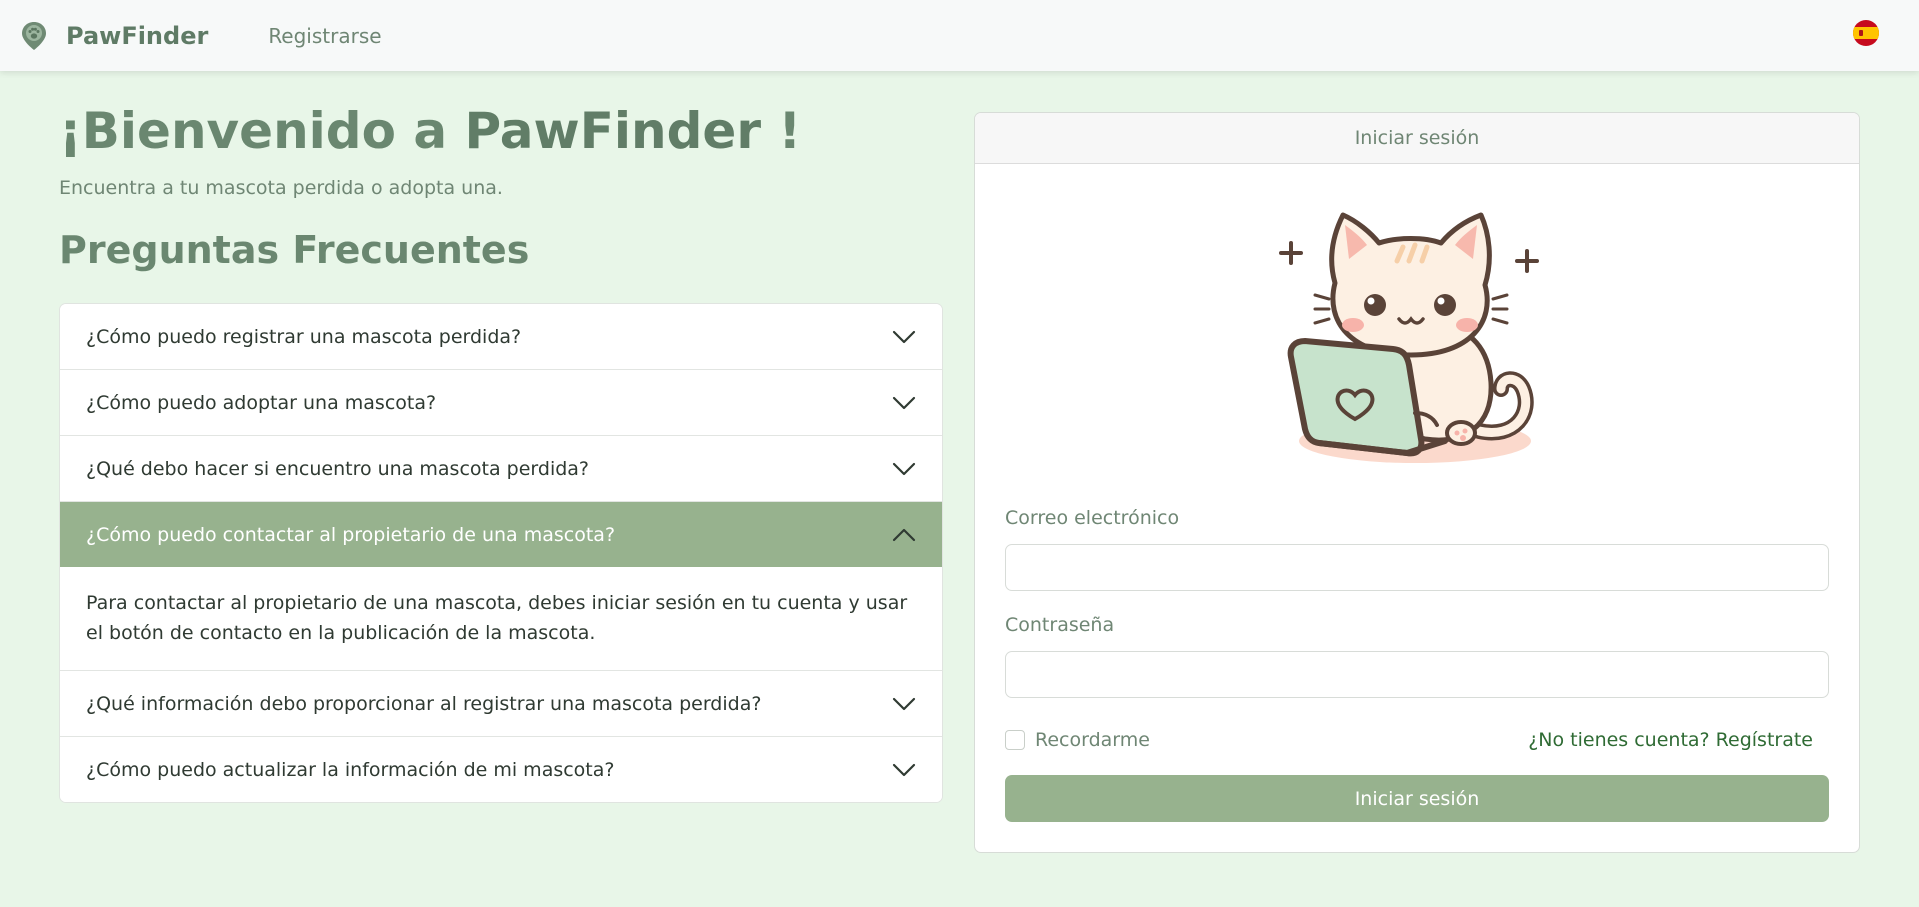 Image resolution: width=1919 pixels, height=907 pixels. I want to click on faq-title: Preguntas Frecuentes, so click(294, 250).